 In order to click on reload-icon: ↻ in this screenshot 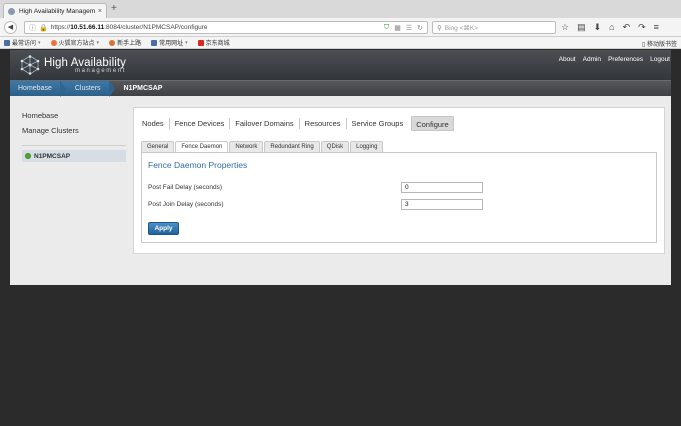, I will do `click(420, 28)`.